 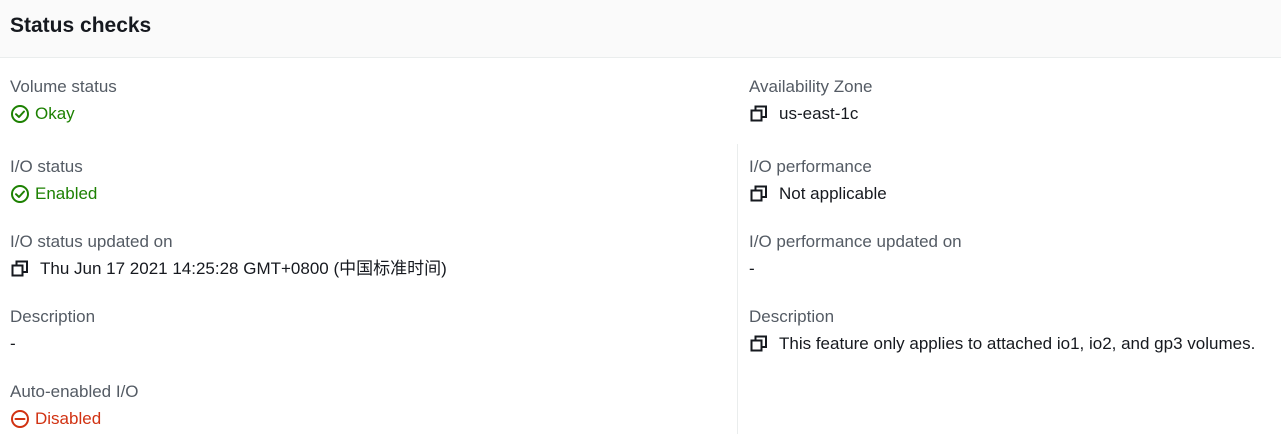 What do you see at coordinates (66, 193) in the screenshot?
I see `io-status-text: Enabled` at bounding box center [66, 193].